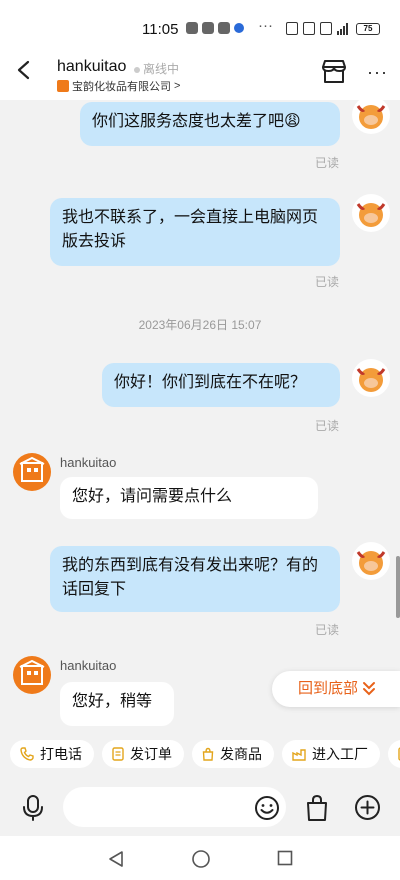 The width and height of the screenshot is (400, 880). I want to click on message-text: 你好！你们到底在不在呢？, so click(210, 382).